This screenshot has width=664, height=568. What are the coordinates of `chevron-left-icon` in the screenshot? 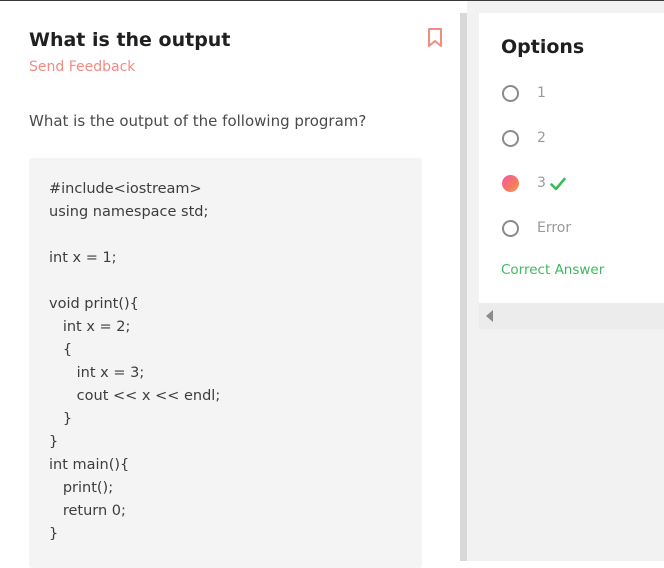 It's located at (489, 316).